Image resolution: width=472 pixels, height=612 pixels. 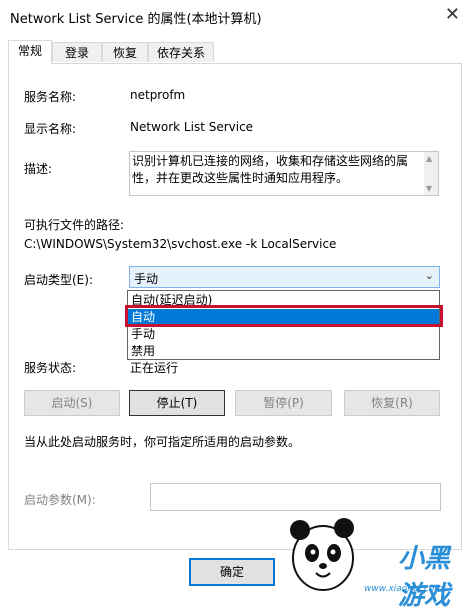 I want to click on title-bar: Network List Service 的属性(本地计算机) ✕, so click(x=236, y=16).